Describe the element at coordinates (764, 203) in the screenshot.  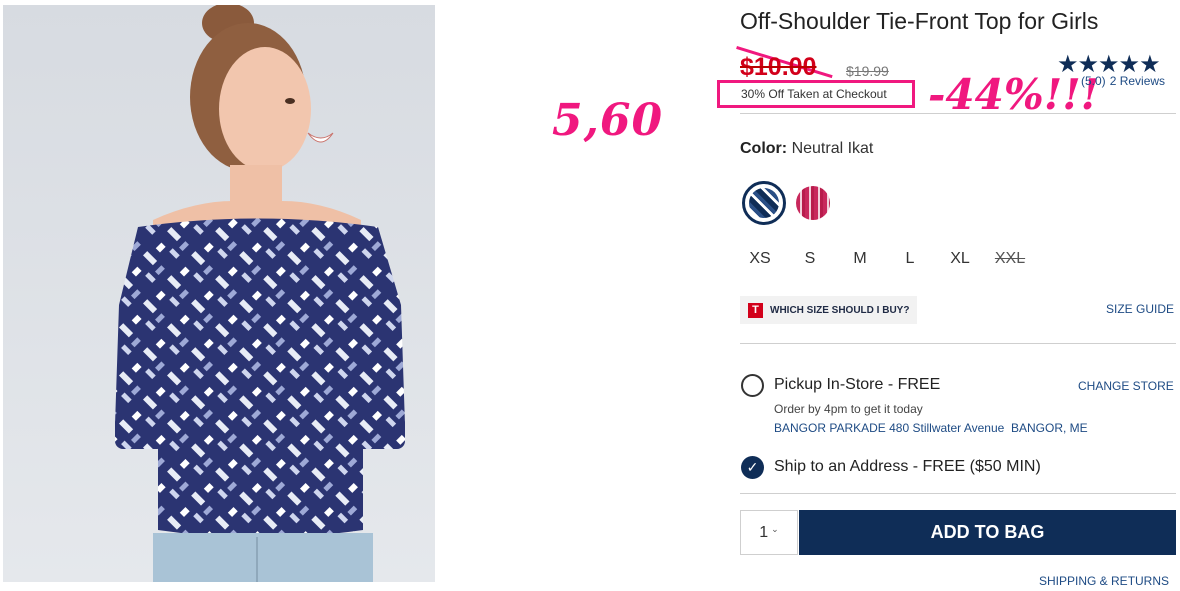
I see `swatch-neutral-ikat` at that location.